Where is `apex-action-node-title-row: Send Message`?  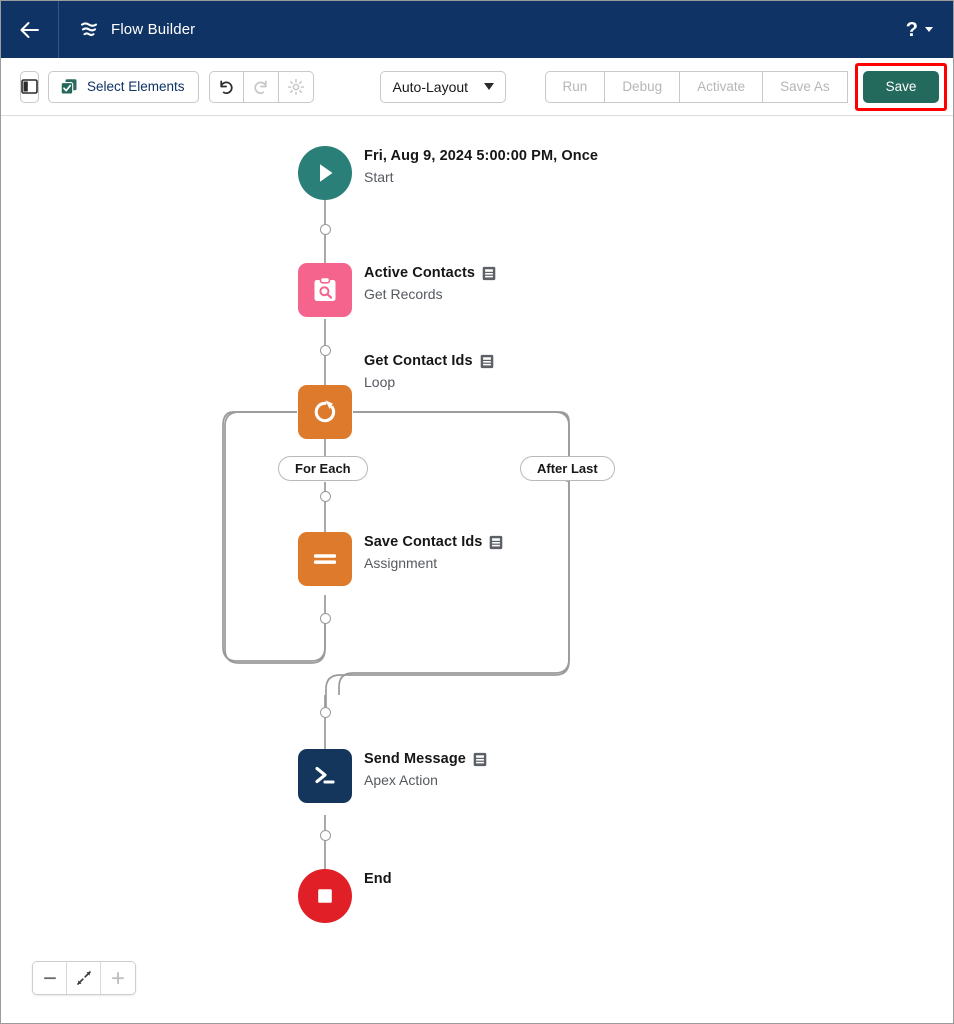
apex-action-node-title-row: Send Message is located at coordinates (425, 759).